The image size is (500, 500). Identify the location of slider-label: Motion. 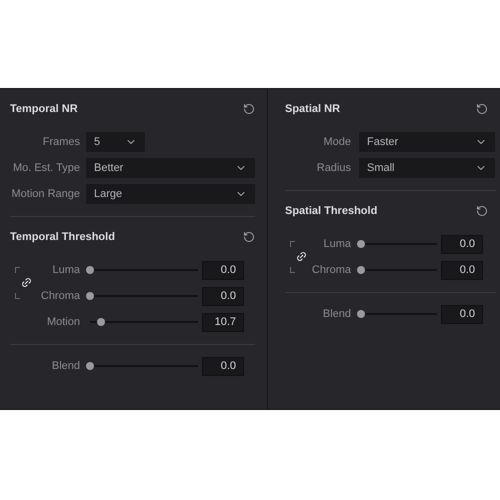
(63, 322).